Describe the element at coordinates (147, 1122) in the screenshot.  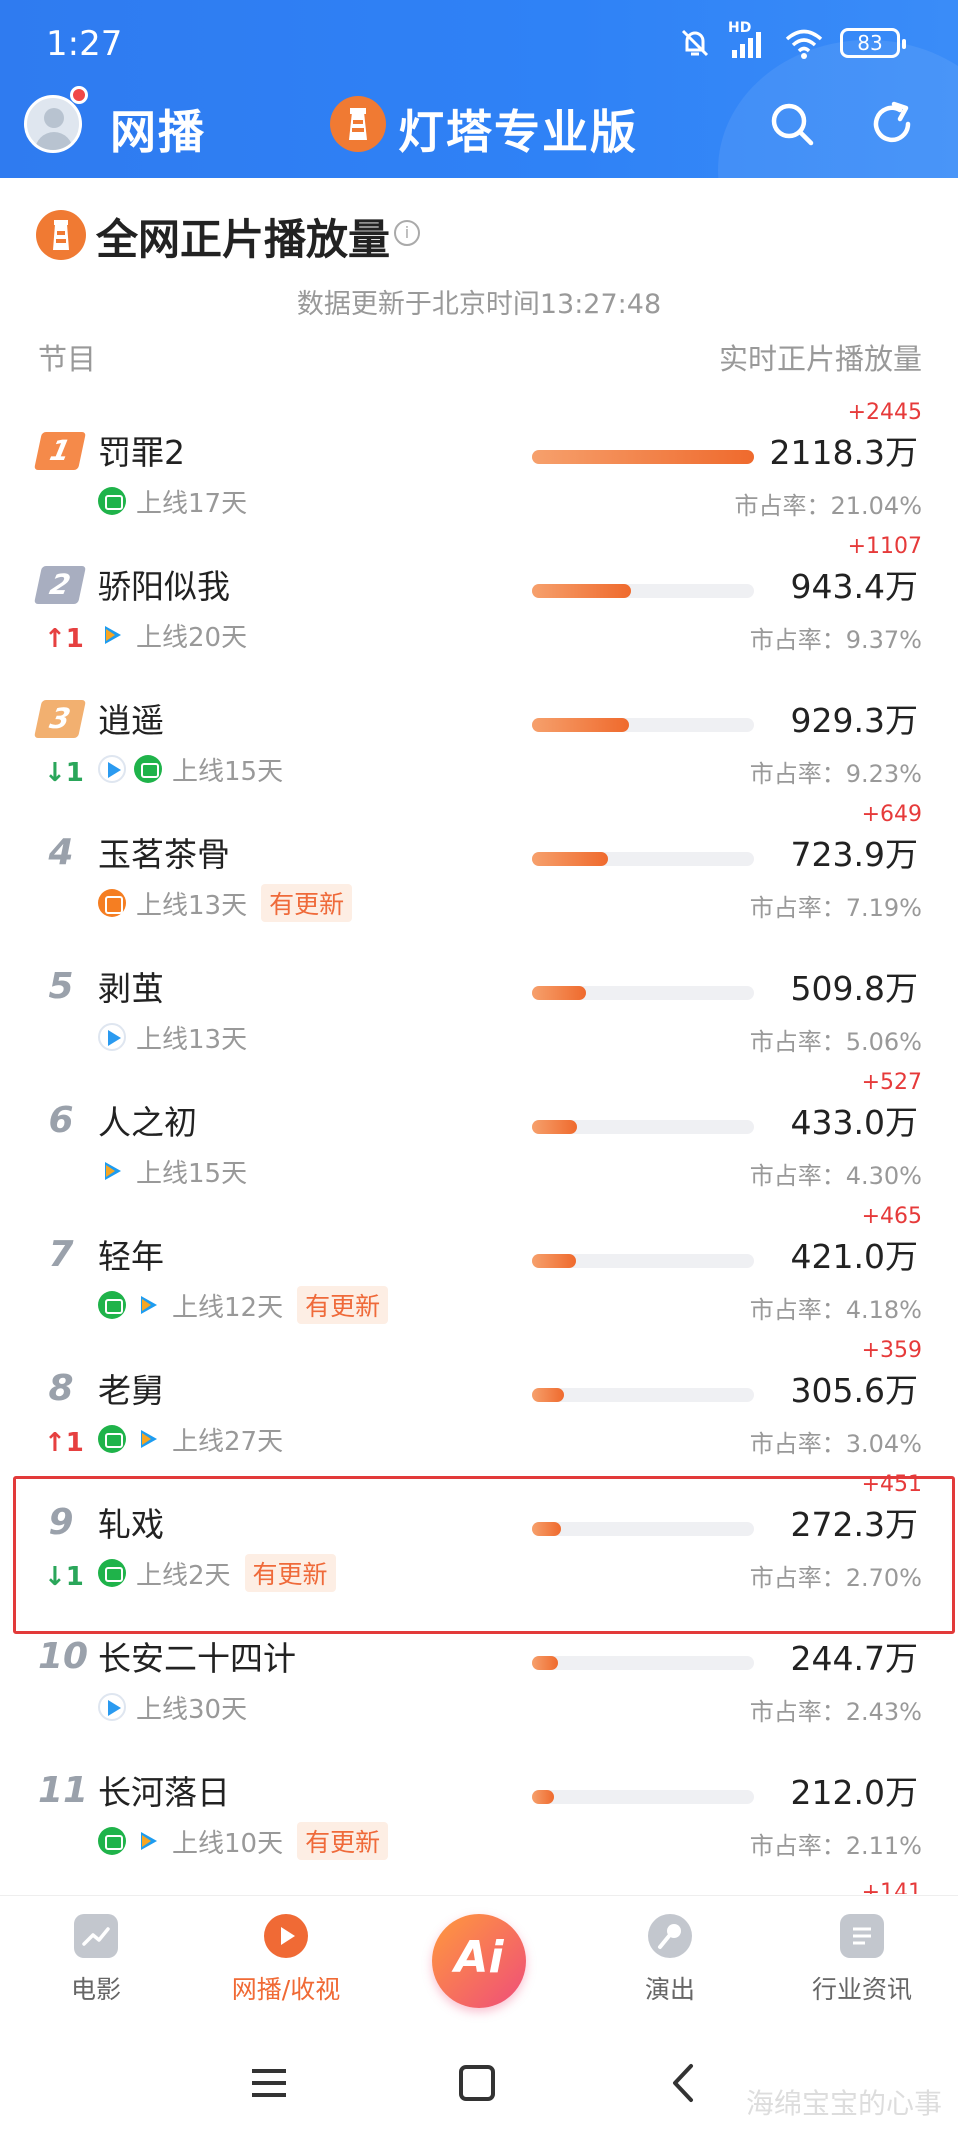
I see `program-title: 人之初` at that location.